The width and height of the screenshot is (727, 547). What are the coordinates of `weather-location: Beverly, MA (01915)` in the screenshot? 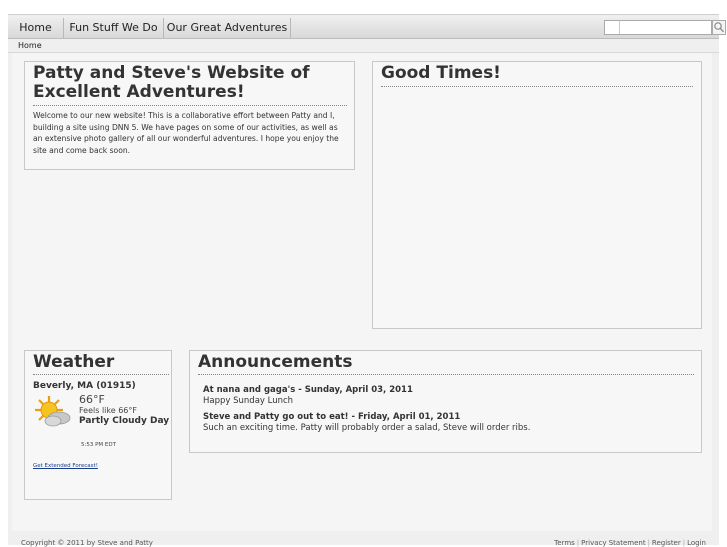 It's located at (84, 386).